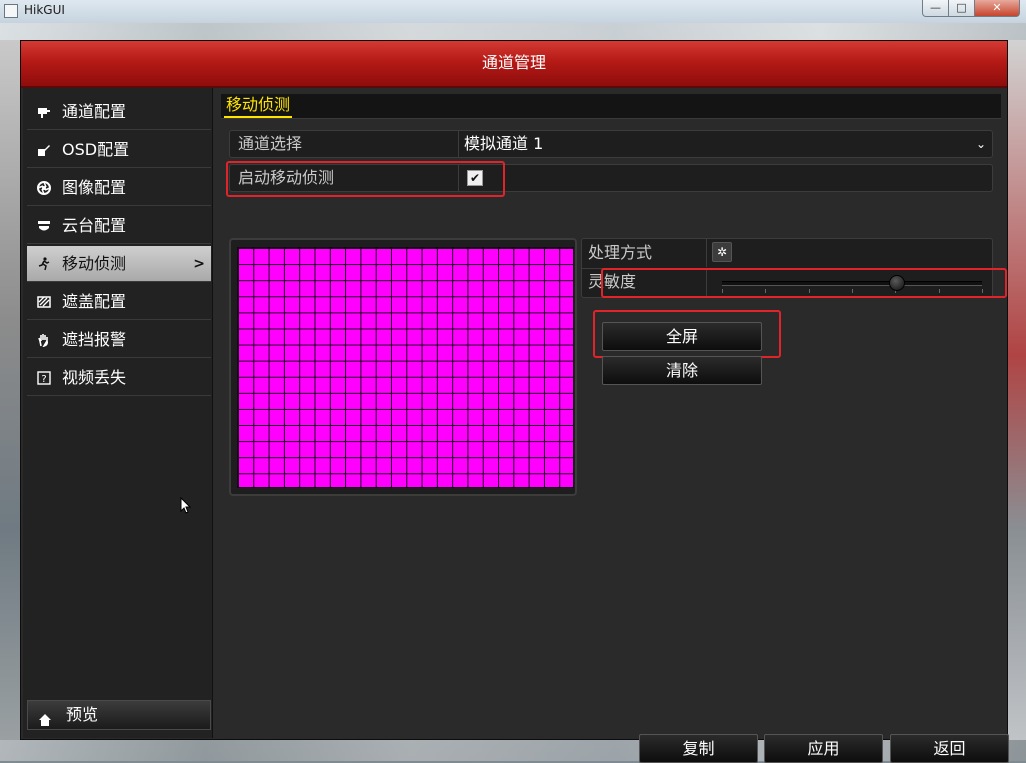  I want to click on sidebar-item-motion-detection: 移动侦测 >, so click(119, 264).